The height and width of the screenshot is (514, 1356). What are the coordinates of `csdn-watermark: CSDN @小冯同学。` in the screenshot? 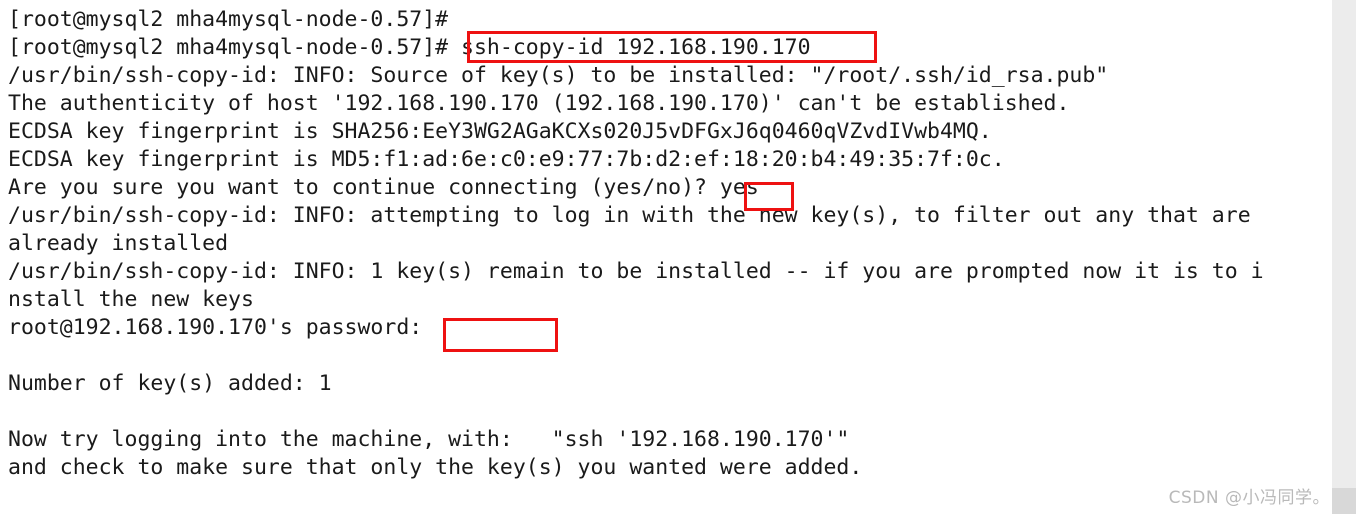 It's located at (1249, 498).